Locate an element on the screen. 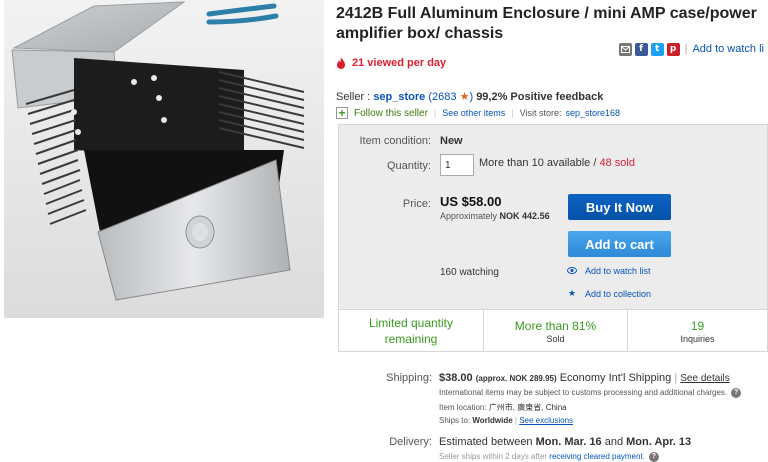 The image size is (768, 462). sold-percent-stat: More than 81% Sold is located at coordinates (556, 330).